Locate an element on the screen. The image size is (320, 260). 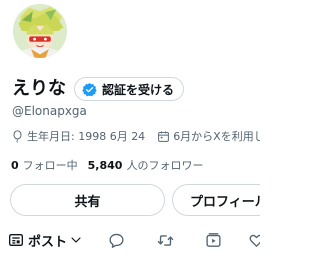
chevron-down-icon is located at coordinates (76, 240).